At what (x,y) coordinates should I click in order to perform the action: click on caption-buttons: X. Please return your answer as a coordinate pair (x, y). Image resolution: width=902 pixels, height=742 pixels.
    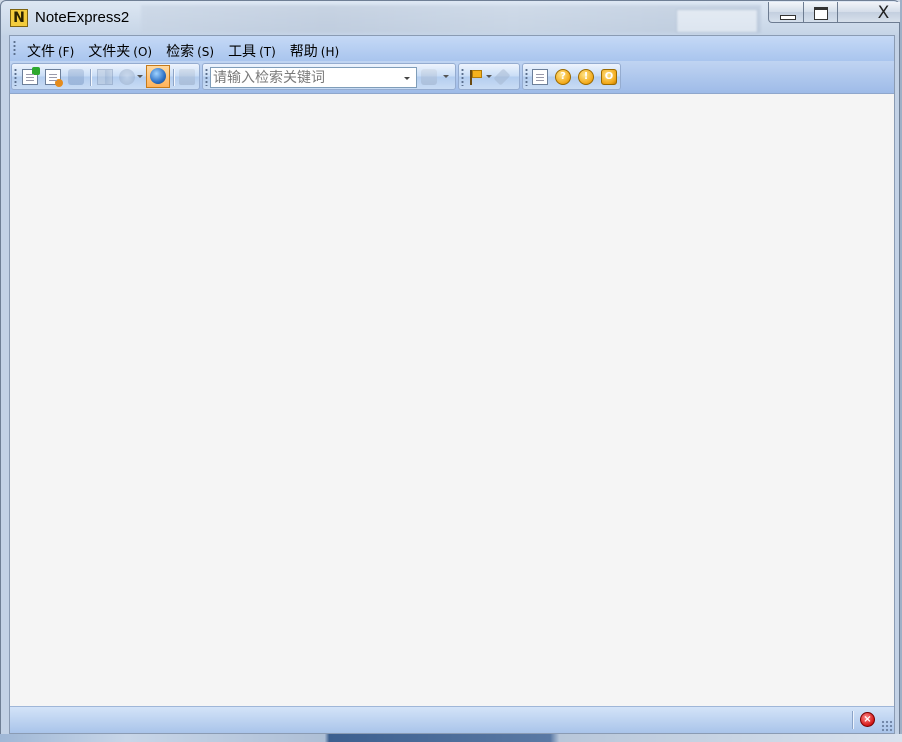
    Looking at the image, I should click on (835, 13).